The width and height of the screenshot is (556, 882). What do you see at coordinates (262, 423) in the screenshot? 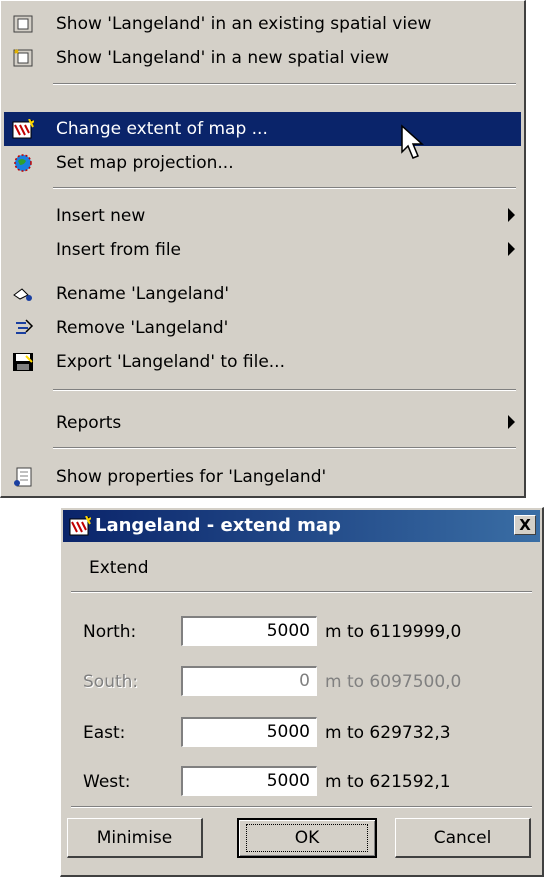
I see `menu-item-reports: Reports` at bounding box center [262, 423].